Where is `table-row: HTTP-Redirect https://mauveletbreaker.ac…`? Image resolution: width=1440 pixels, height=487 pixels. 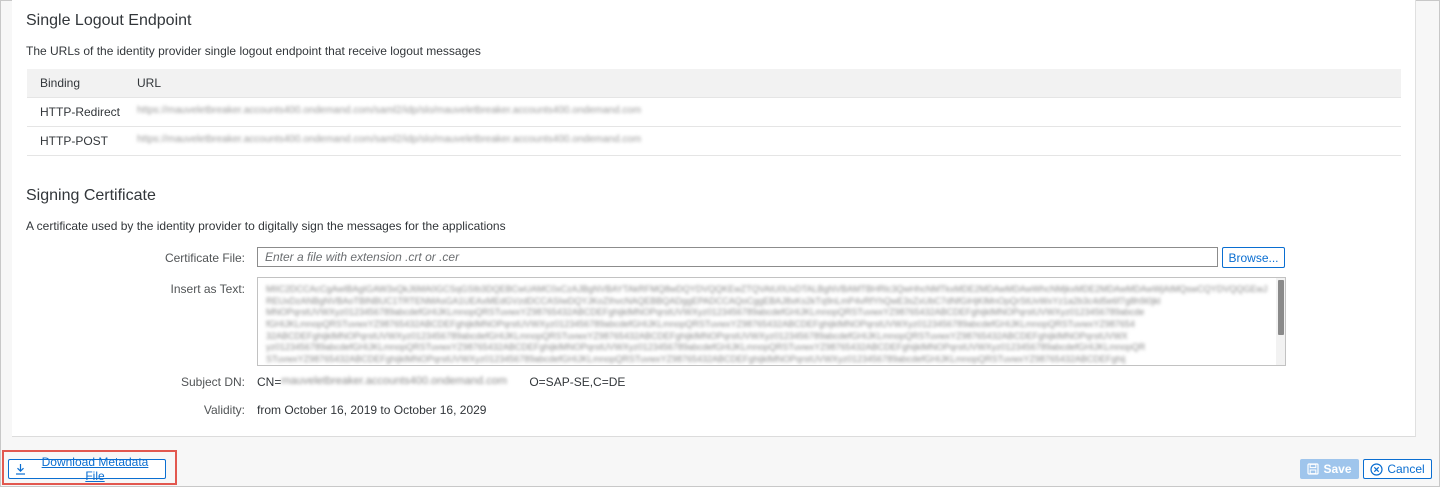
table-row: HTTP-Redirect https://mauveletbreaker.ac… is located at coordinates (714, 112).